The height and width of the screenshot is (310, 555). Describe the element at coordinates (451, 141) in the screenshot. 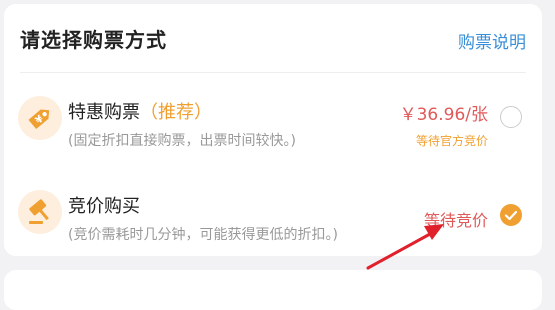

I see `price-status: 等待官方竞价` at that location.